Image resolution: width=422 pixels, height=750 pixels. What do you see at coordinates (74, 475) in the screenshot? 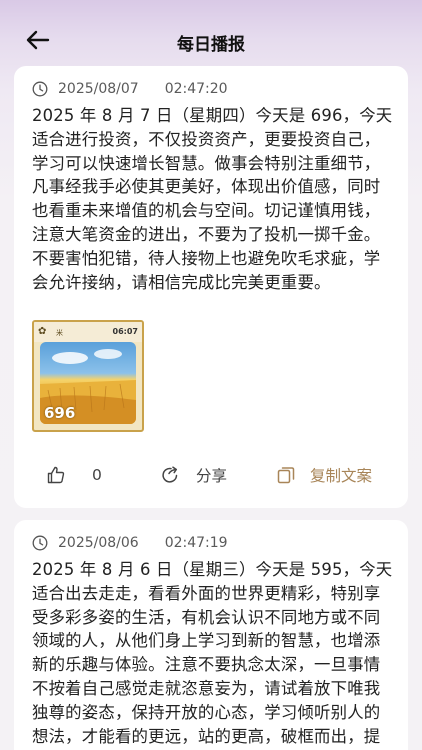
I see `like-button: 0` at bounding box center [74, 475].